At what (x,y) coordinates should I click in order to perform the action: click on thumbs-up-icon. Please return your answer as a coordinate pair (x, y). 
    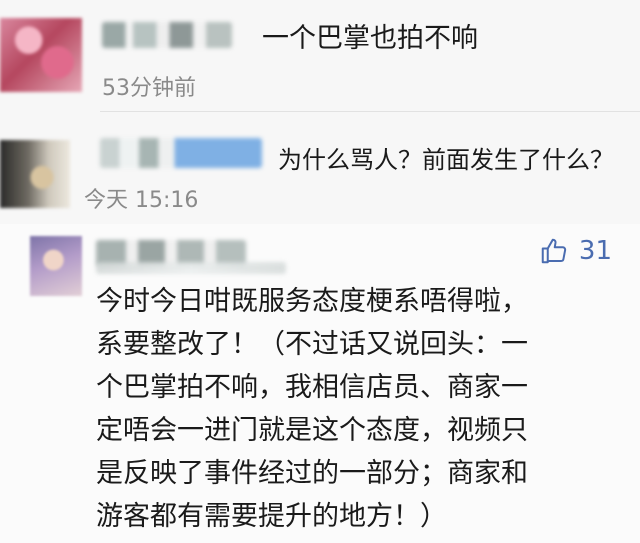
    Looking at the image, I should click on (554, 251).